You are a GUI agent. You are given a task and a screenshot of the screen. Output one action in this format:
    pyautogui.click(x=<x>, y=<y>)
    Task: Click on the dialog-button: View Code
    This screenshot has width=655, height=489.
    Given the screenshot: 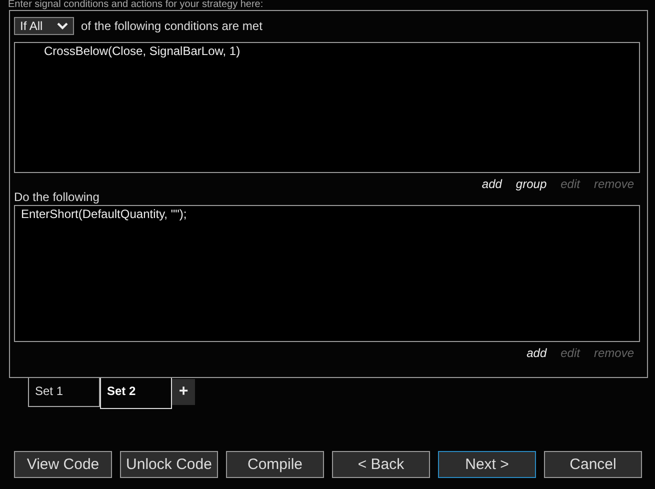 What is the action you would take?
    pyautogui.click(x=63, y=464)
    